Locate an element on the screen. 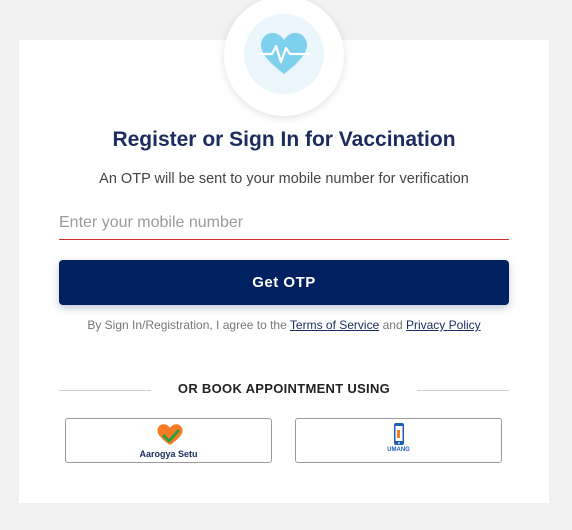 Image resolution: width=572 pixels, height=530 pixels. mobile-number-input is located at coordinates (284, 223).